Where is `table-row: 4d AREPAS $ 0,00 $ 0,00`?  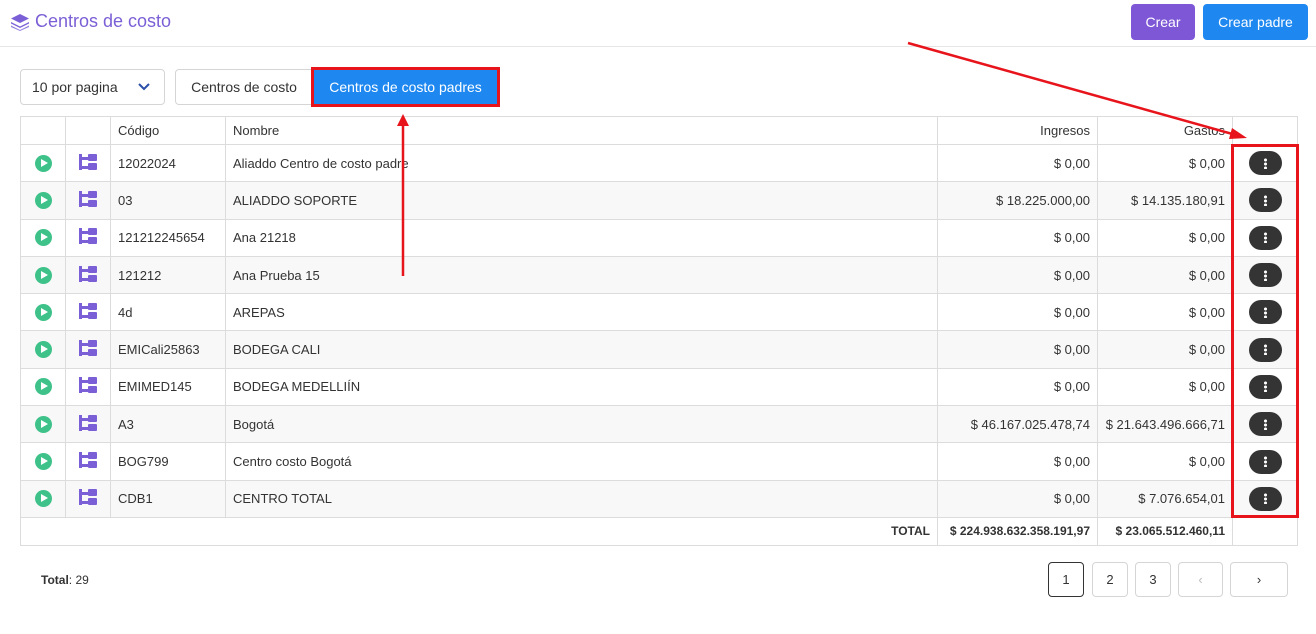 table-row: 4d AREPAS $ 0,00 $ 0,00 is located at coordinates (659, 312).